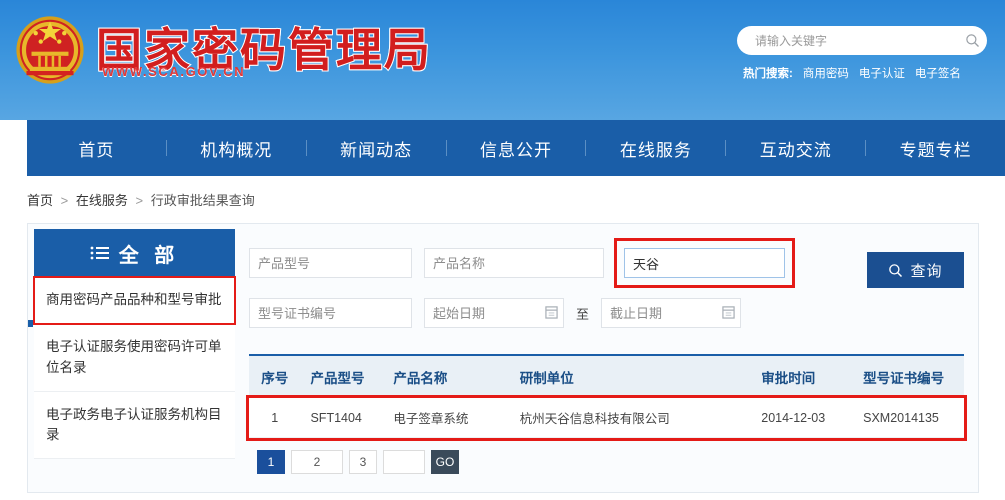 This screenshot has width=1005, height=500. Describe the element at coordinates (935, 148) in the screenshot. I see `nav-item-special: 专题专栏` at that location.